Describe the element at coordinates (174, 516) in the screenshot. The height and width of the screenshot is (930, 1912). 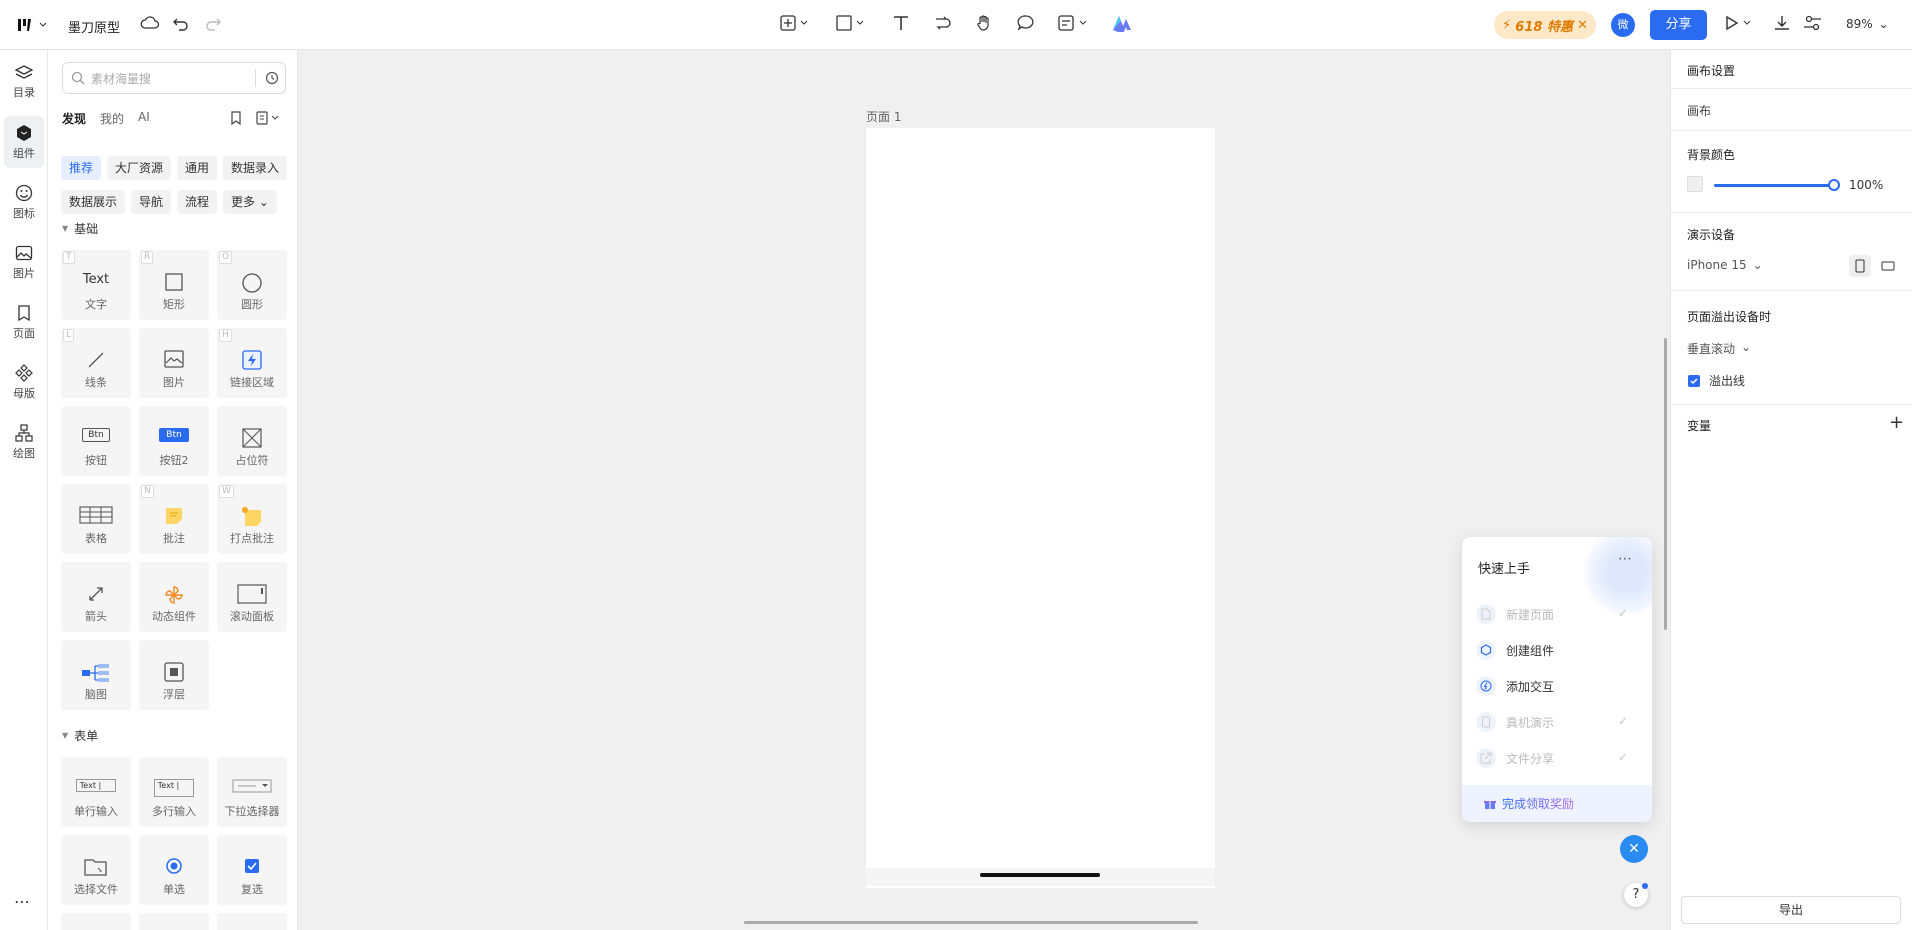
I see `sticky-note-icon` at that location.